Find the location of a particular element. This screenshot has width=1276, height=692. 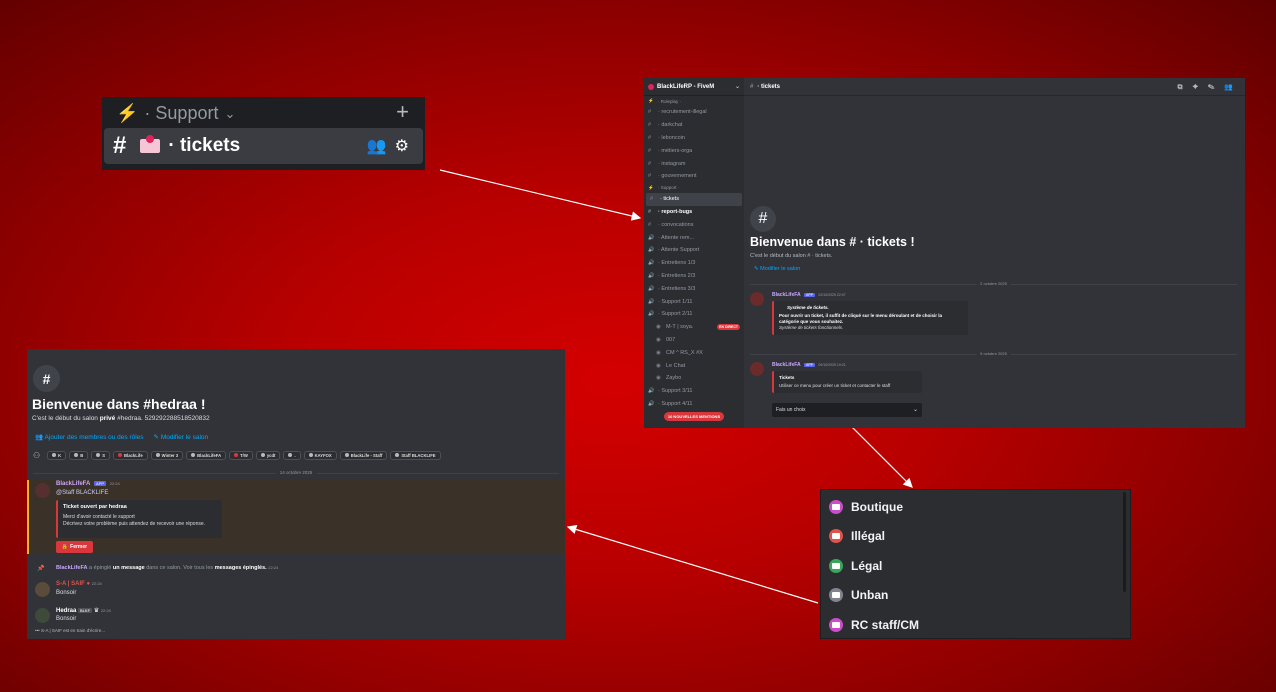

voice-user: ◉ Le Chat is located at coordinates (694, 365).